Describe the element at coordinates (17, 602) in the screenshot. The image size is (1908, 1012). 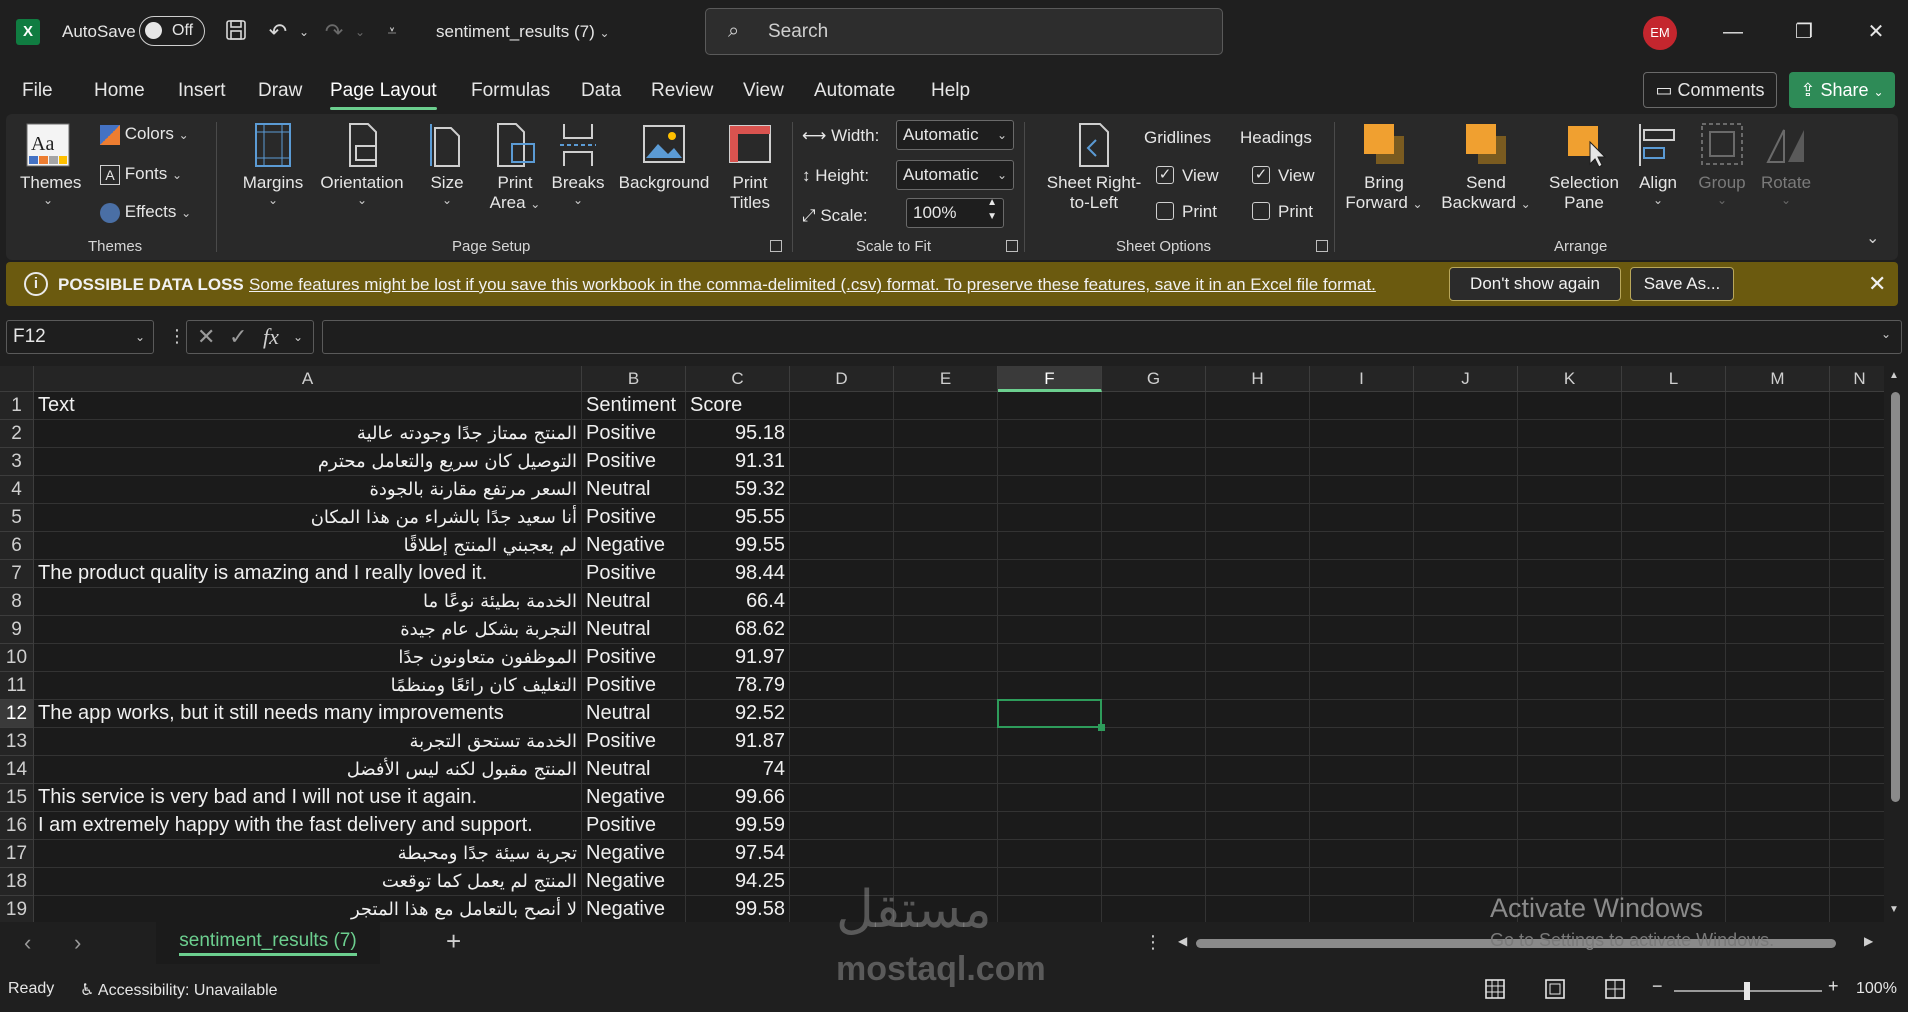
I see `row-header: 8` at that location.